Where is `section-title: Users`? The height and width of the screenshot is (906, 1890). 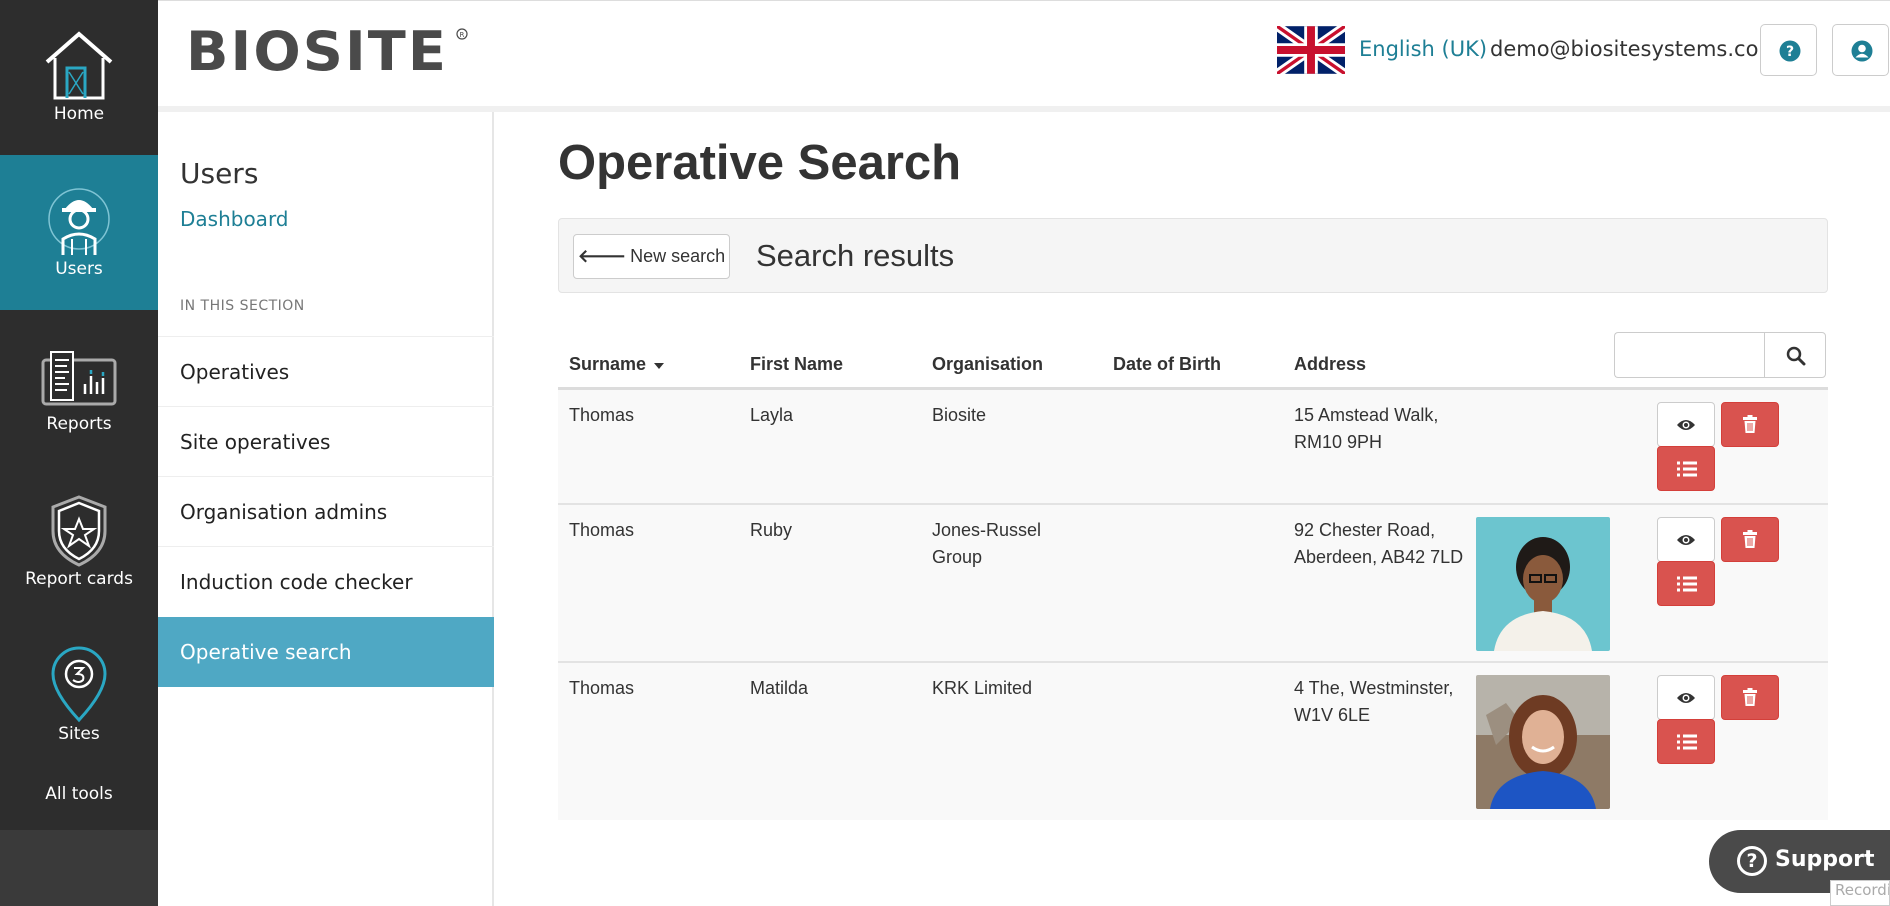 section-title: Users is located at coordinates (219, 173).